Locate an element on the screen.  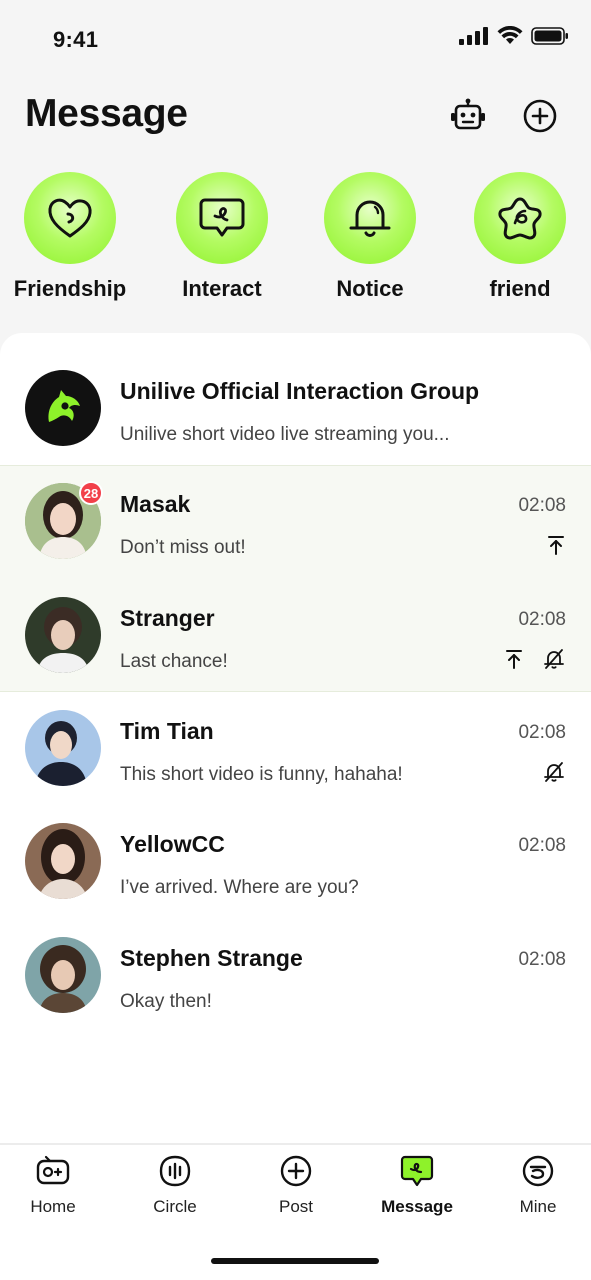
message-bubble-icon is located at coordinates (417, 1171).